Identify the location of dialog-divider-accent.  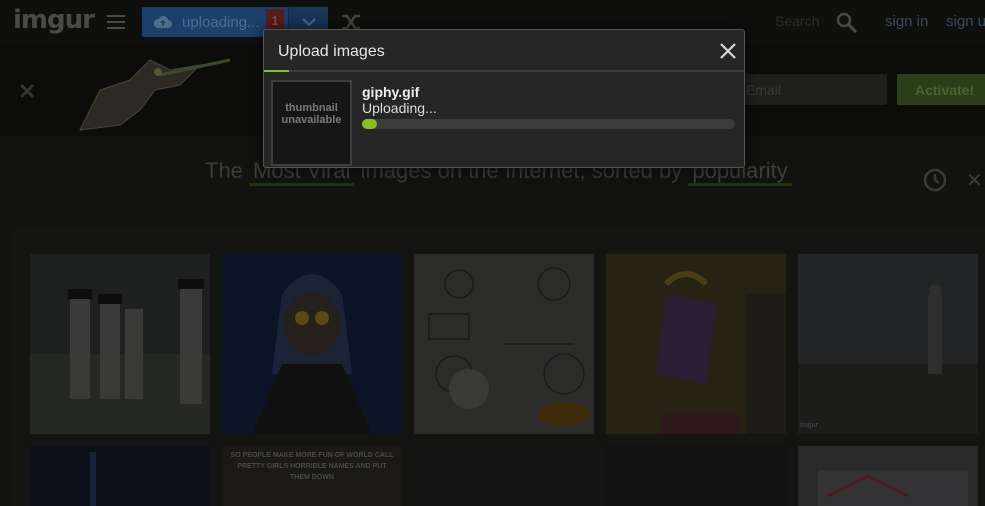
(276, 71).